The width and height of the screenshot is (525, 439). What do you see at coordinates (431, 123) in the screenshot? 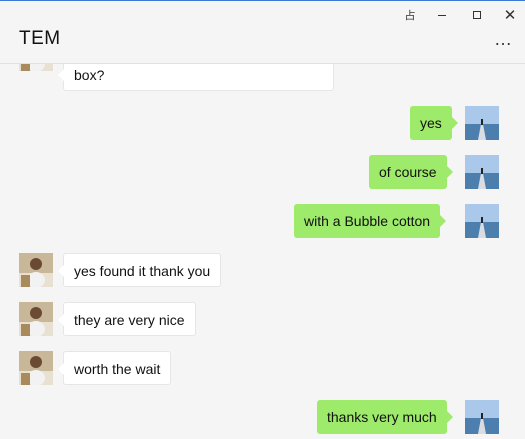
I see `message-text: yes` at bounding box center [431, 123].